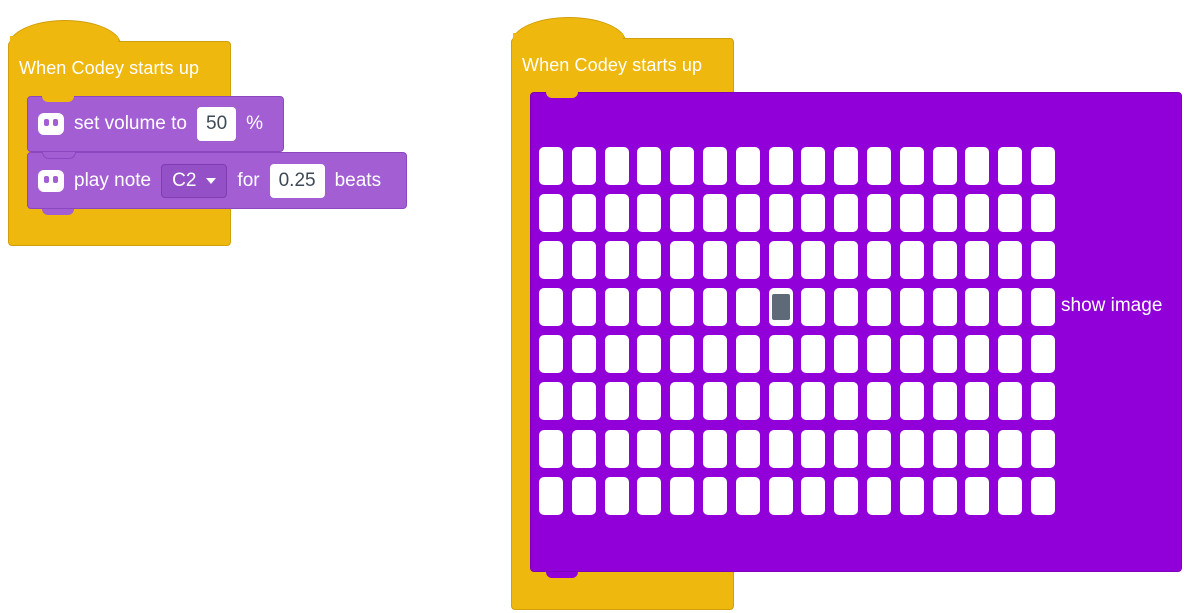  Describe the element at coordinates (780, 307) in the screenshot. I see `led-pixel-on` at that location.